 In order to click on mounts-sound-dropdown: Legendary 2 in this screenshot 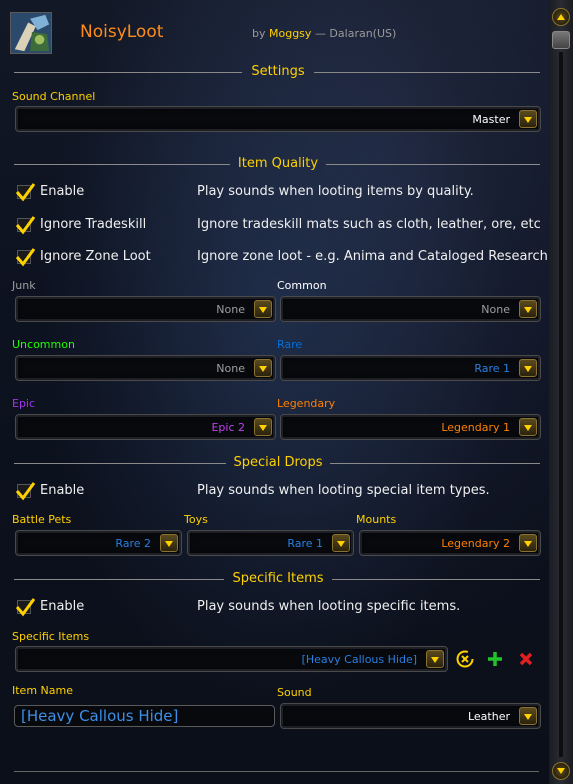, I will do `click(450, 543)`.